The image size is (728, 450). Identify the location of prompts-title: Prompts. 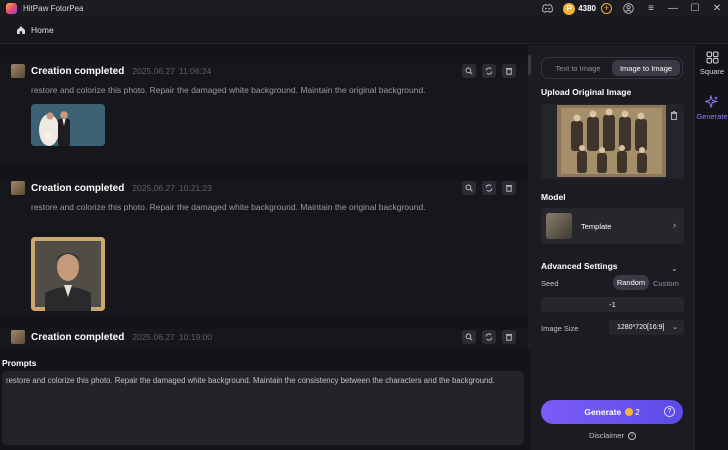
(19, 363).